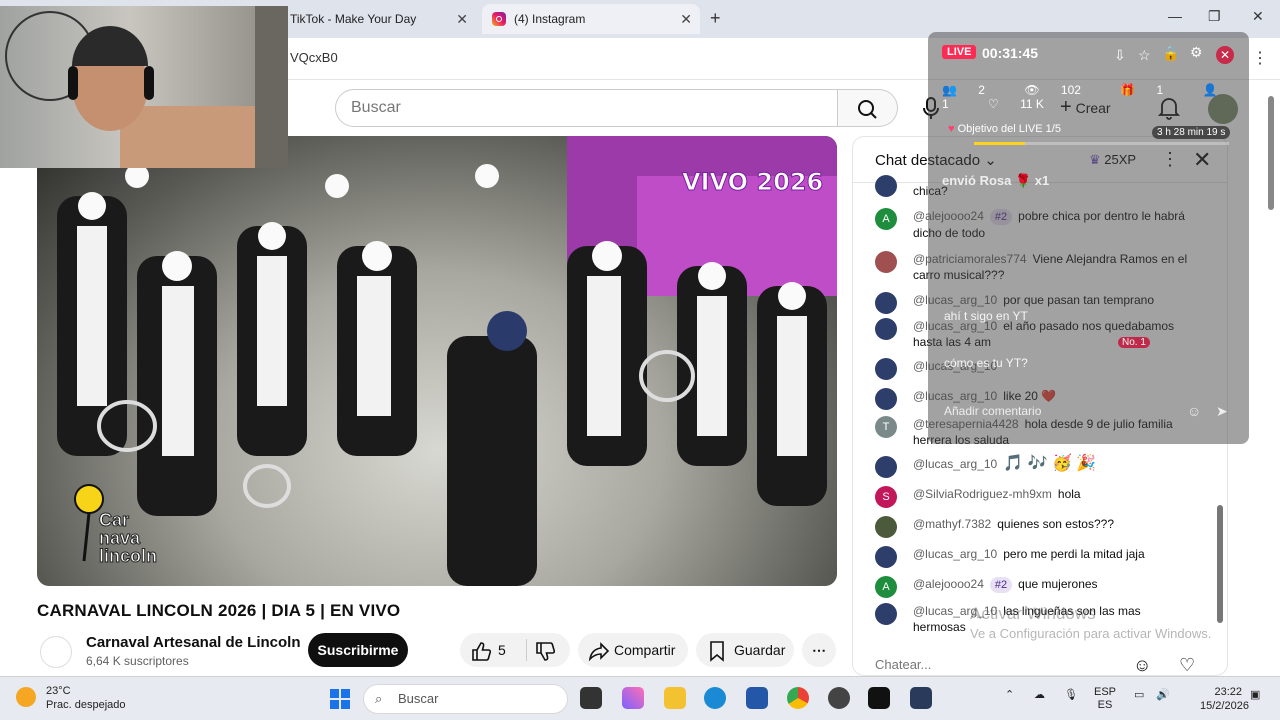 This screenshot has height=720, width=1280. I want to click on weather-widget: 23°C Prac. despejado, so click(86, 698).